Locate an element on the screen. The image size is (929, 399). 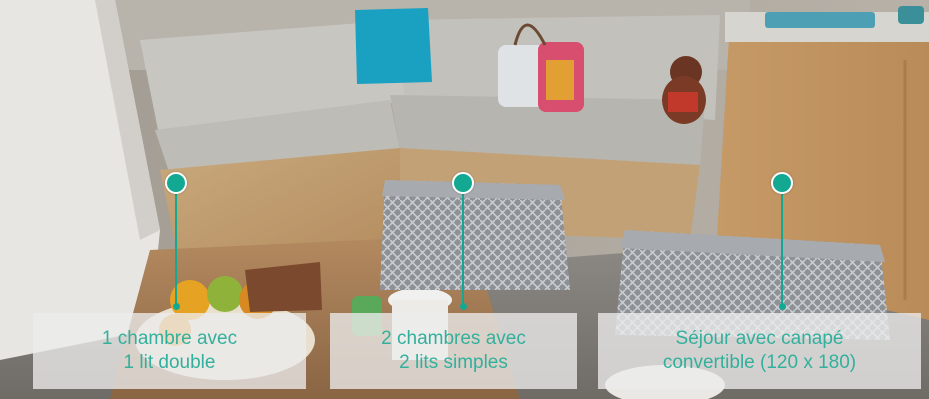
feature-label-line1: 2 chambres avec is located at coordinates (453, 338).